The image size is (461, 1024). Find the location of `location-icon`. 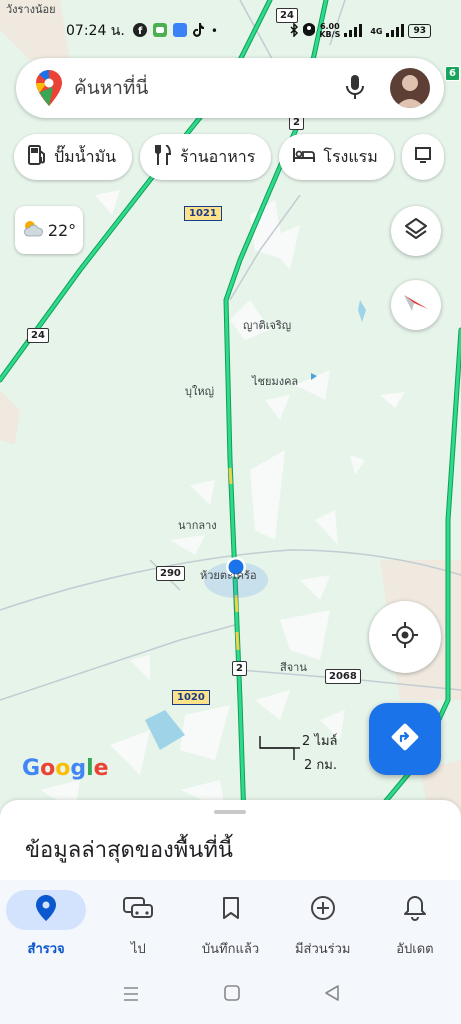

location-icon is located at coordinates (309, 31).